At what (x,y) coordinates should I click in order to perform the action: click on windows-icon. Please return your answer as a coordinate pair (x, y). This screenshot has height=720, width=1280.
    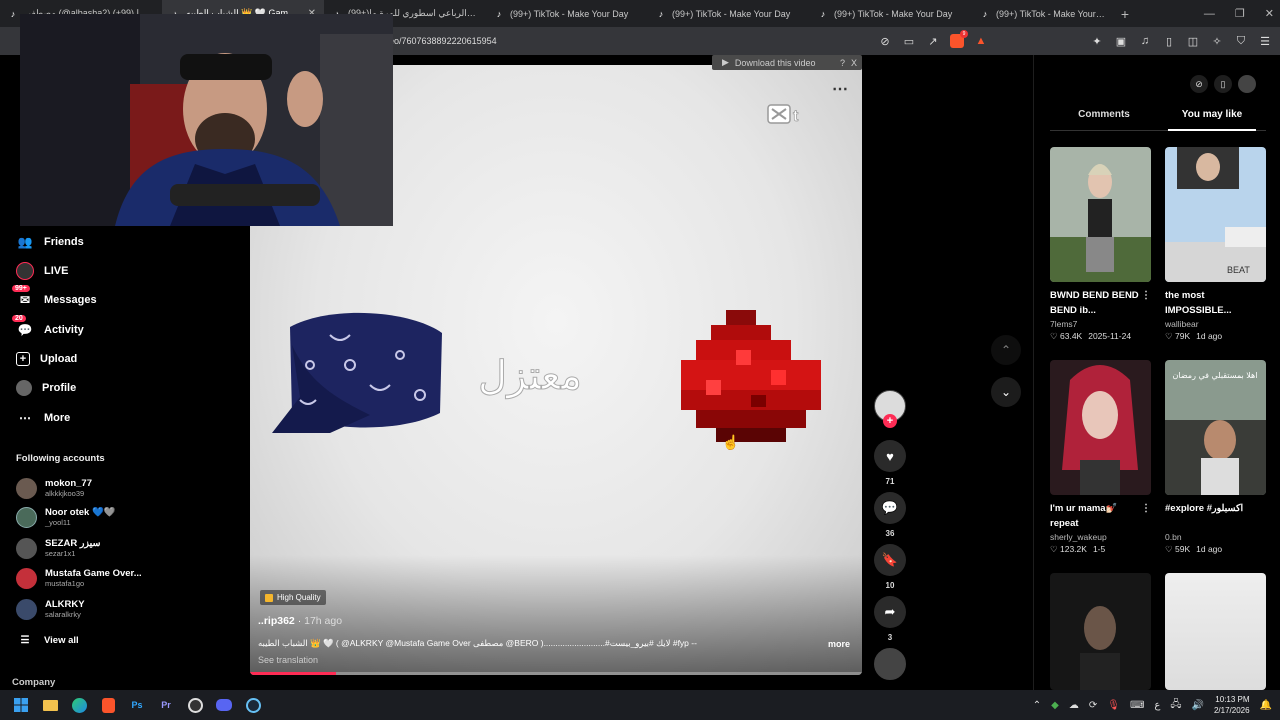
    Looking at the image, I should click on (21, 705).